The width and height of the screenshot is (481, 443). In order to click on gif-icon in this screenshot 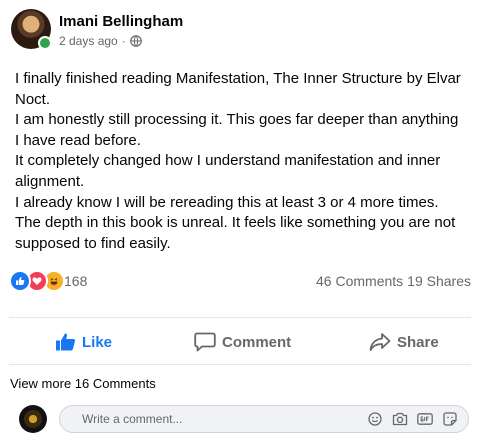, I will do `click(425, 419)`.